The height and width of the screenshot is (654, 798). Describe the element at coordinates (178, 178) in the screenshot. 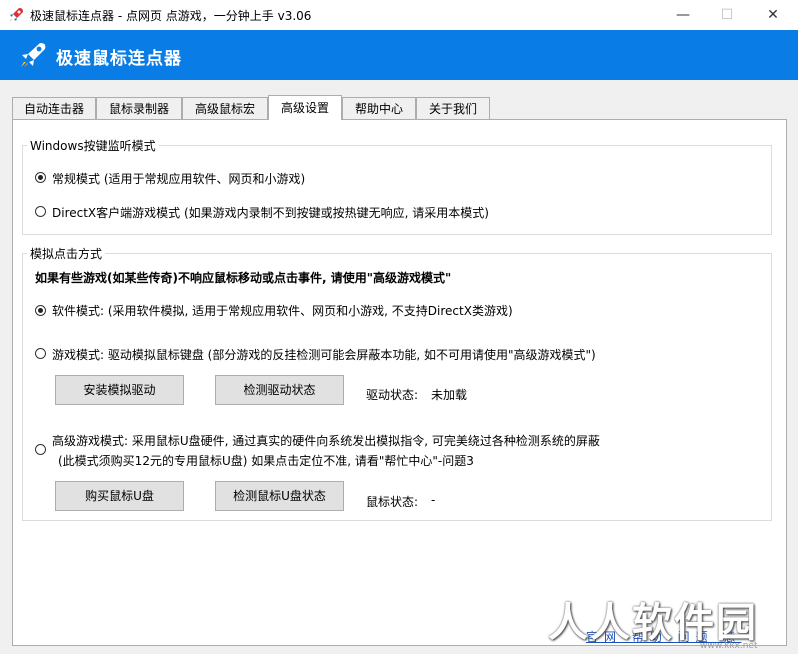

I see `normal-mode-label: 常规模式 (适用于常规应用软件、网页和小游戏)` at that location.